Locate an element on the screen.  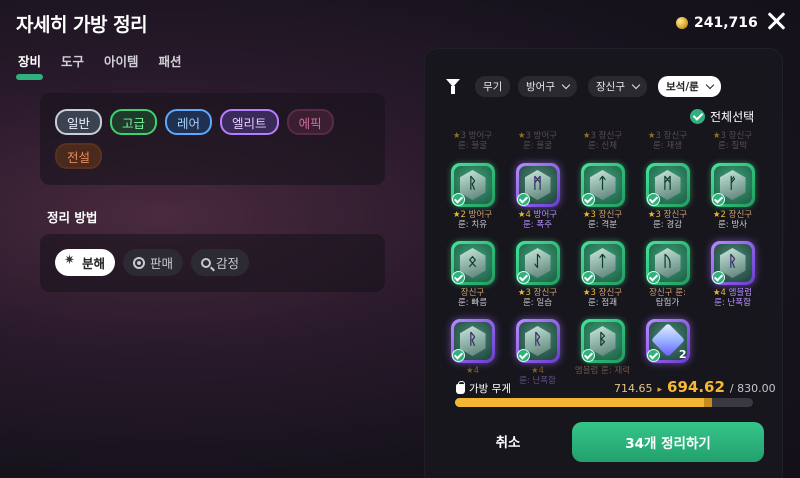
item-slot: 2 is located at coordinates (667, 347).